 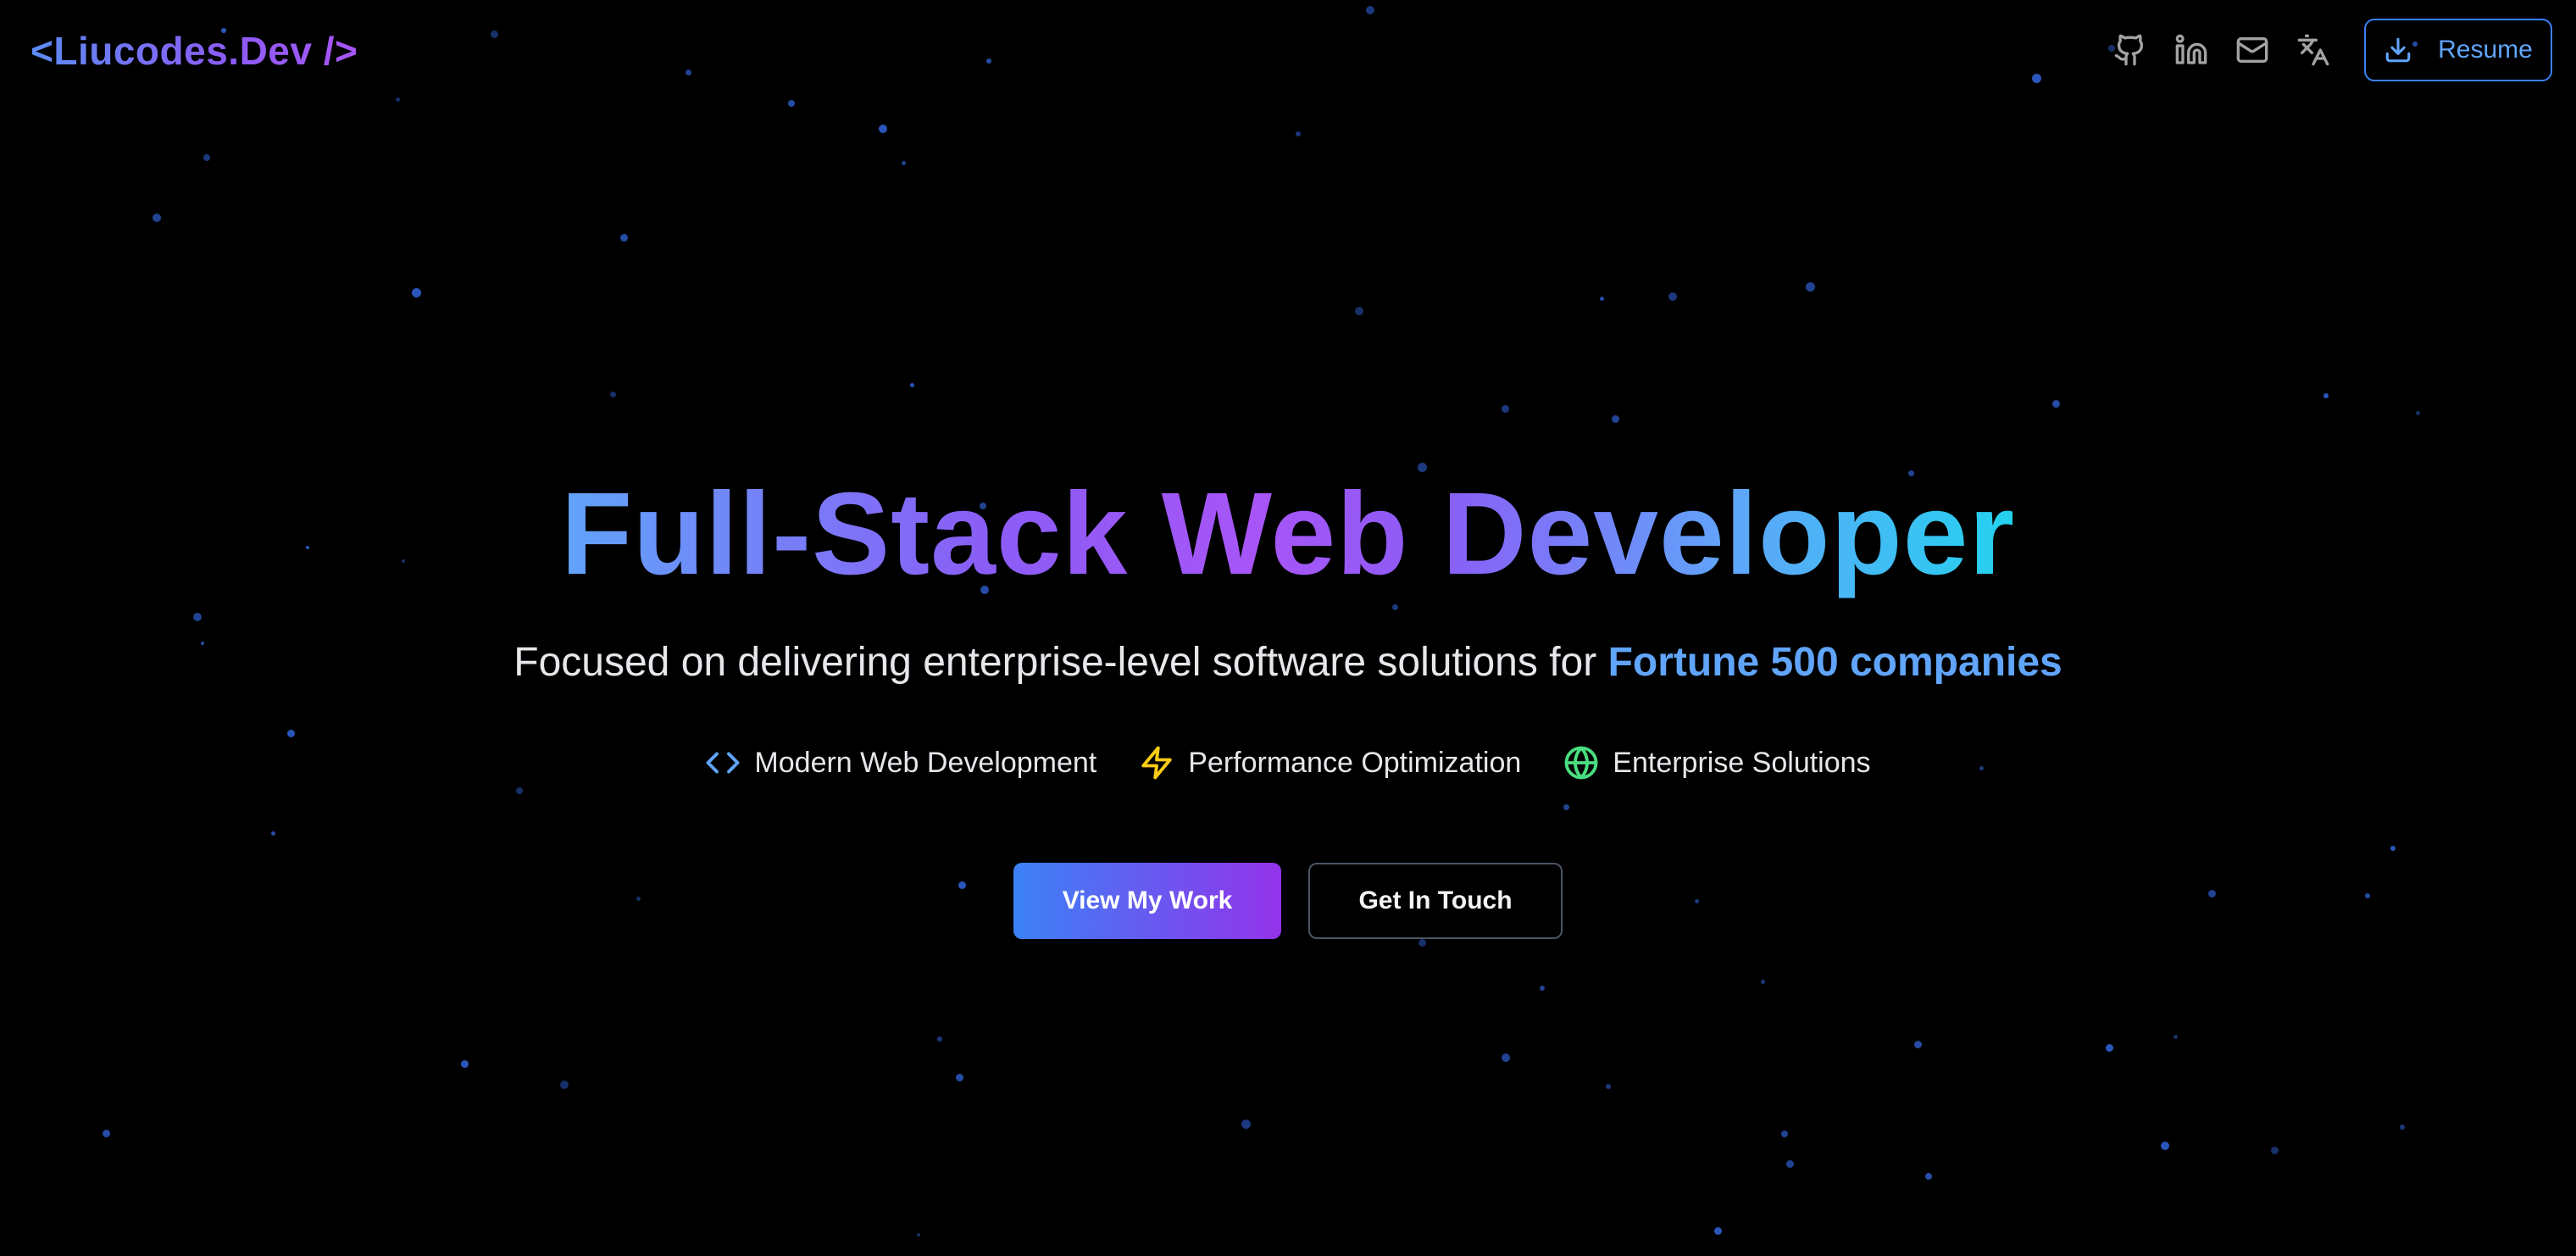 What do you see at coordinates (2313, 50) in the screenshot?
I see `translate-icon` at bounding box center [2313, 50].